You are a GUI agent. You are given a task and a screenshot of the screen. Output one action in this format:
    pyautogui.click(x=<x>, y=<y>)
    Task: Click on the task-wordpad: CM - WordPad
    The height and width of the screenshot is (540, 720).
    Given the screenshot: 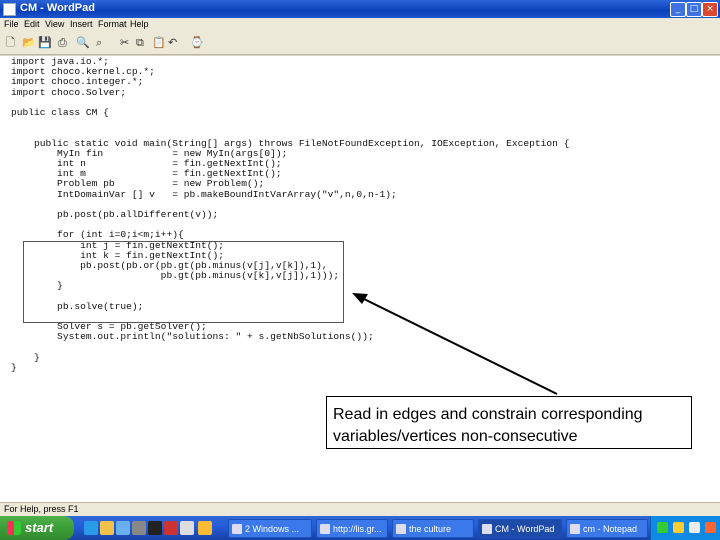 What is the action you would take?
    pyautogui.click(x=520, y=528)
    